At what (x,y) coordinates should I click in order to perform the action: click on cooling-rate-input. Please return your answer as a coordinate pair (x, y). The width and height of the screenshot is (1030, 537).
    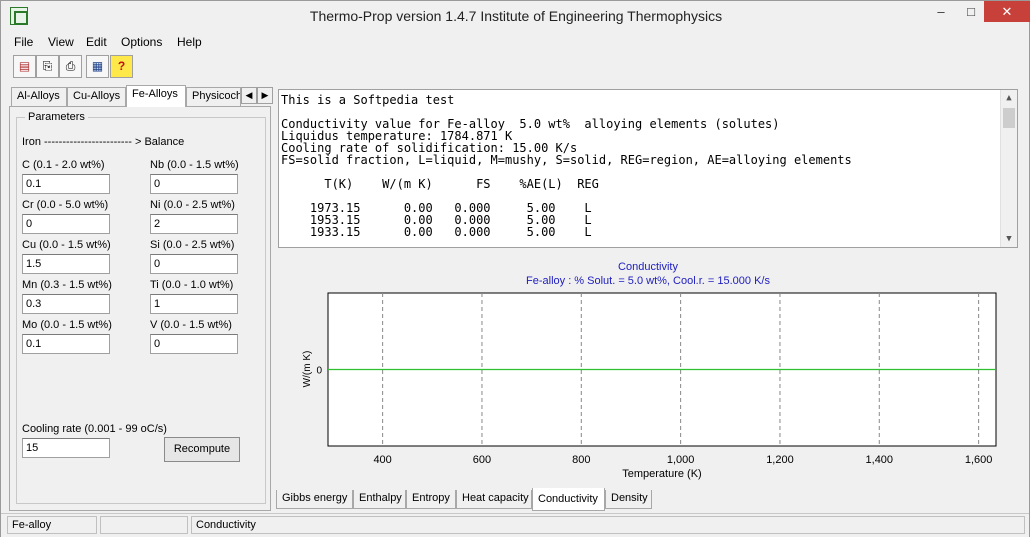
    Looking at the image, I should click on (66, 448).